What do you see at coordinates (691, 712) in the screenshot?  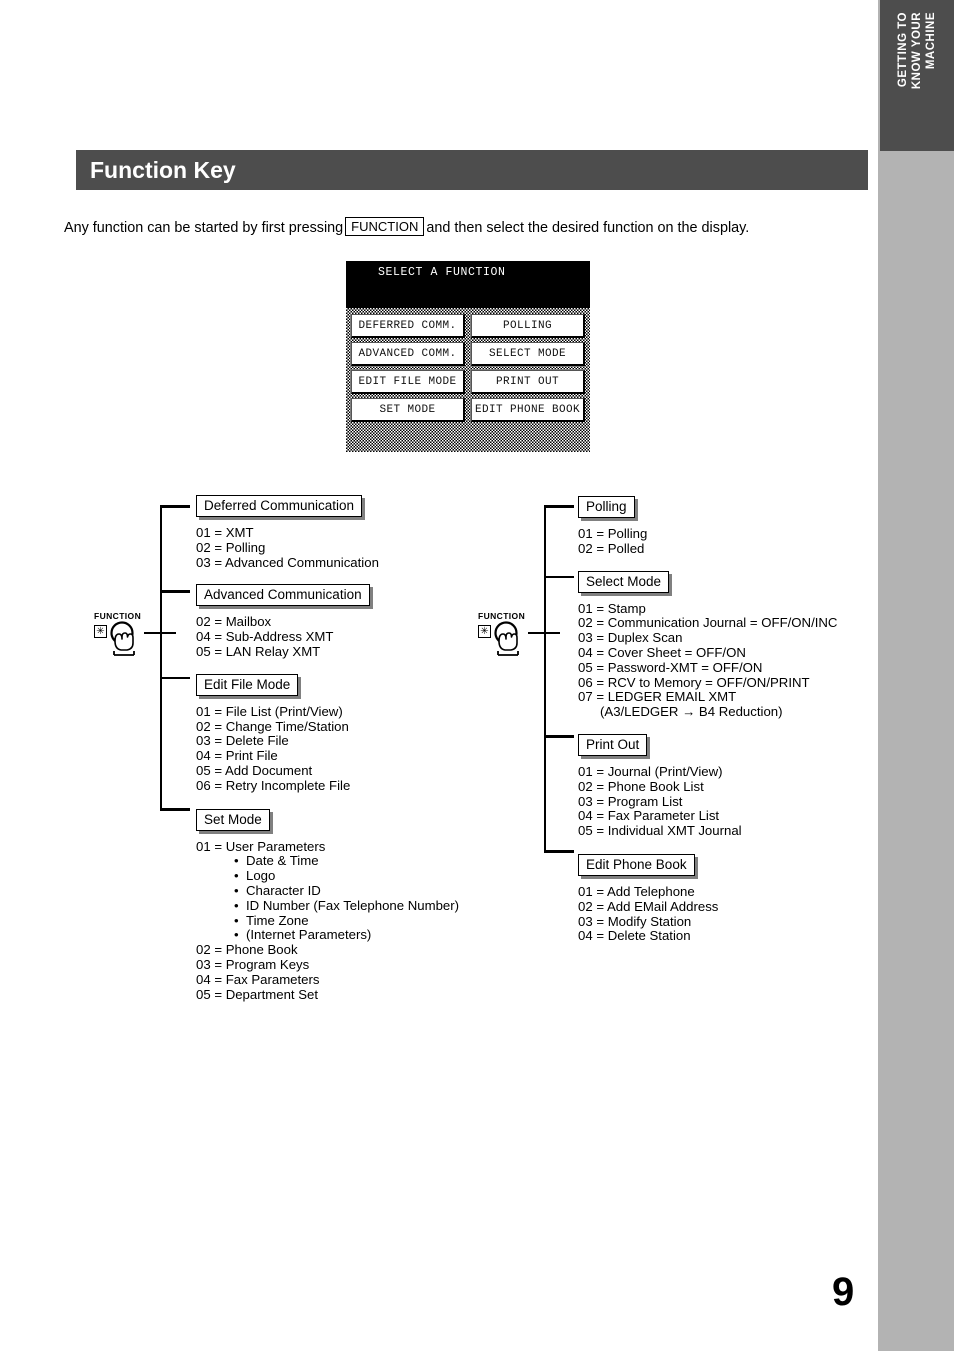 I see `list-item-continuation: (A3/LEDGER → B4 Reduction)` at bounding box center [691, 712].